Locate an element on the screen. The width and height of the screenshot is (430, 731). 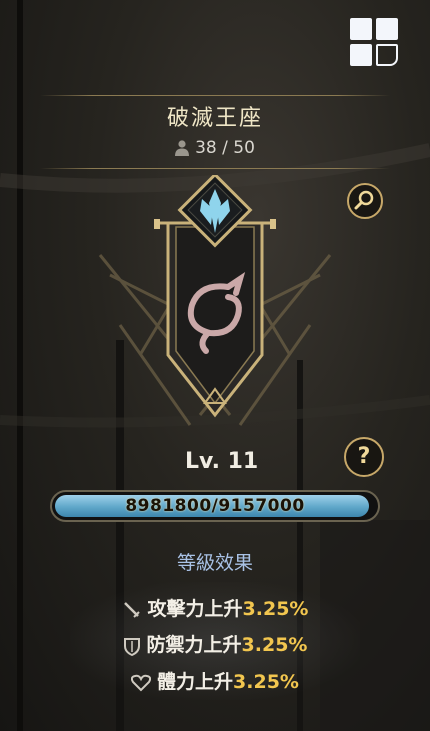
menu-grid-button is located at coordinates (376, 44).